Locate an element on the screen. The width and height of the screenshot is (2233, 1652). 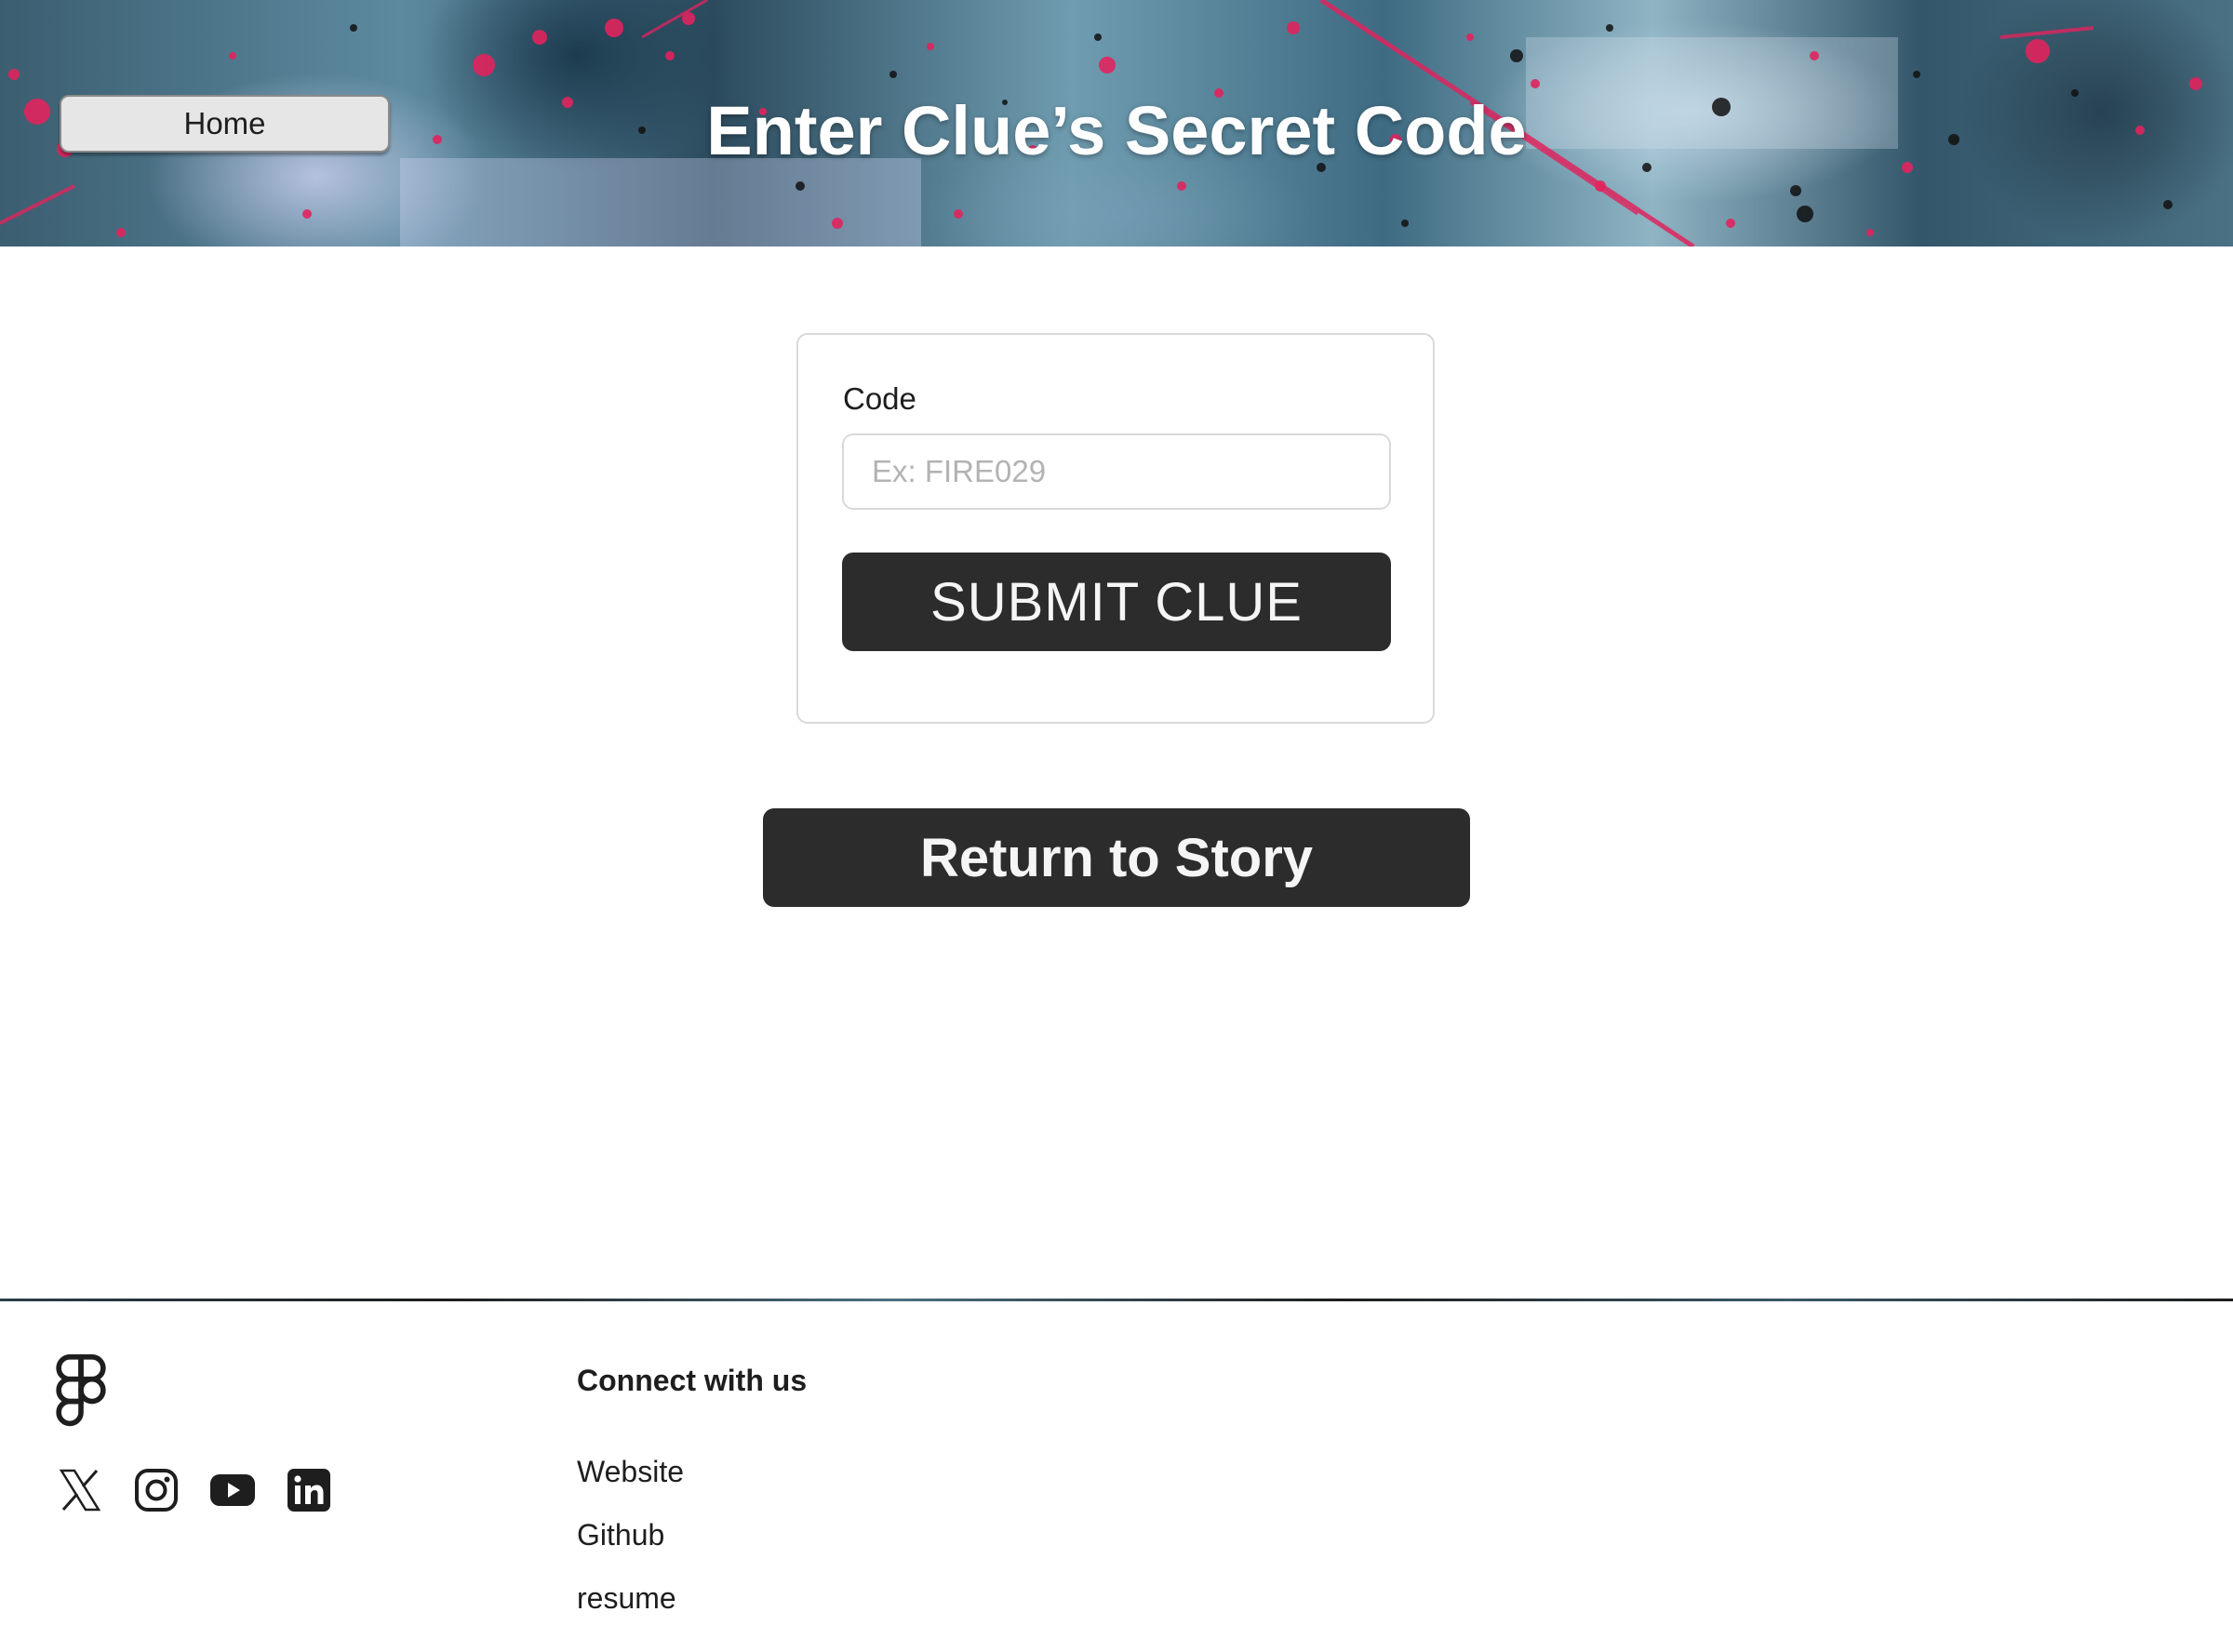
clue-code-form: Code SUBMIT CLUE is located at coordinates (1115, 528).